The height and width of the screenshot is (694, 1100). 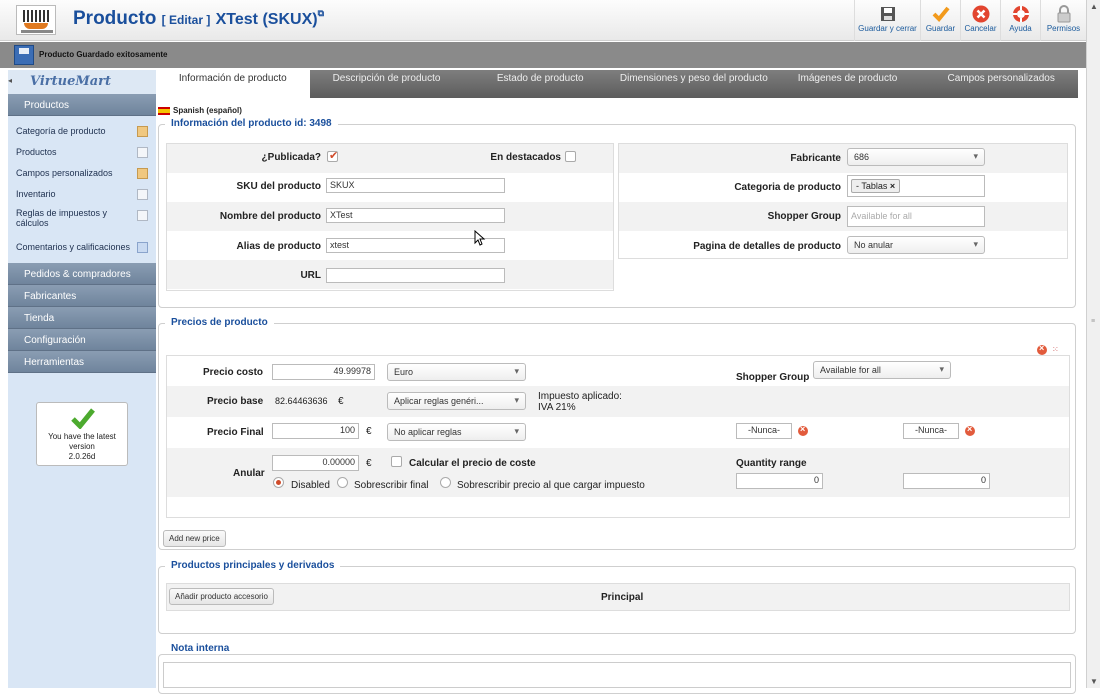 What do you see at coordinates (221, 596) in the screenshot?
I see `add-accessory-button: Añadir producto accesorio` at bounding box center [221, 596].